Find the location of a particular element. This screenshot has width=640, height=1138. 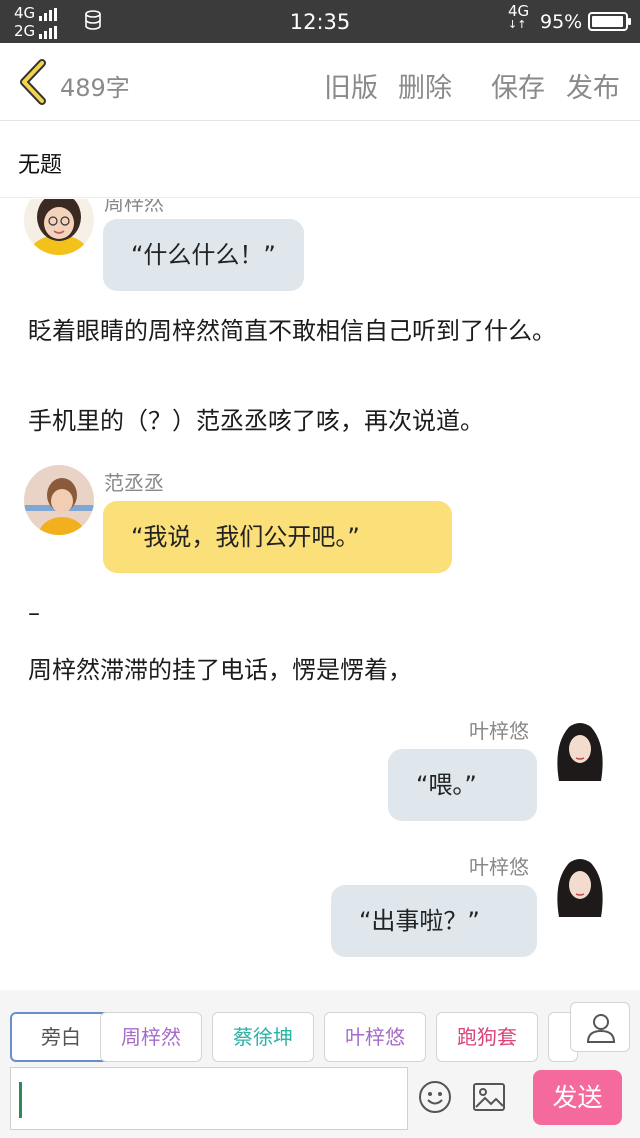

user-icon is located at coordinates (601, 1028).